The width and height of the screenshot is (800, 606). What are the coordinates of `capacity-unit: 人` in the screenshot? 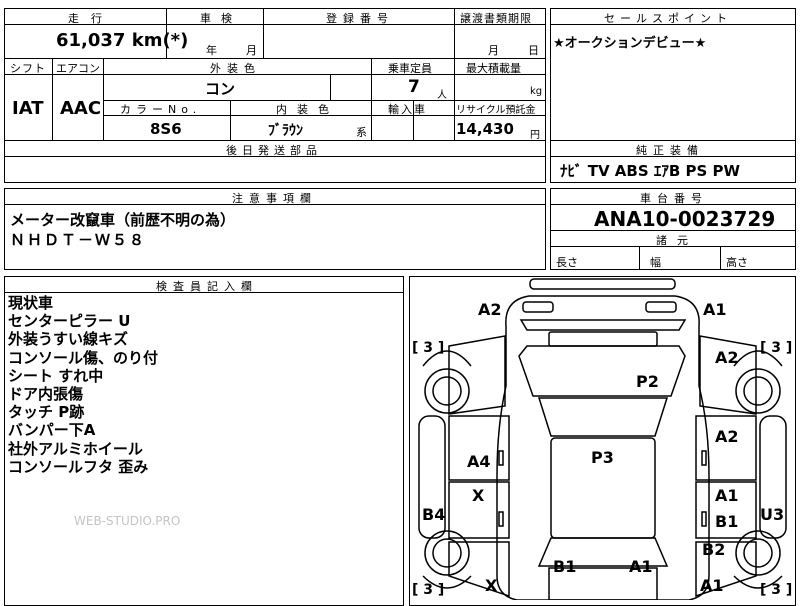 It's located at (442, 95).